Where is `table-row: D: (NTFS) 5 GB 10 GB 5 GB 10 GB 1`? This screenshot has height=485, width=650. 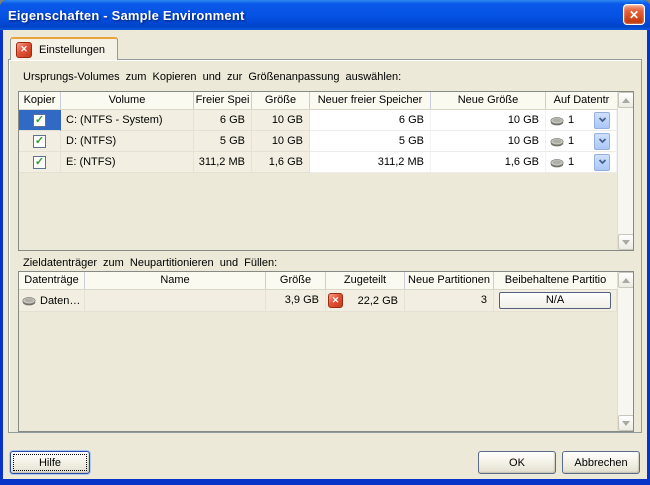
table-row: D: (NTFS) 5 GB 10 GB 5 GB 10 GB 1 is located at coordinates (318, 141).